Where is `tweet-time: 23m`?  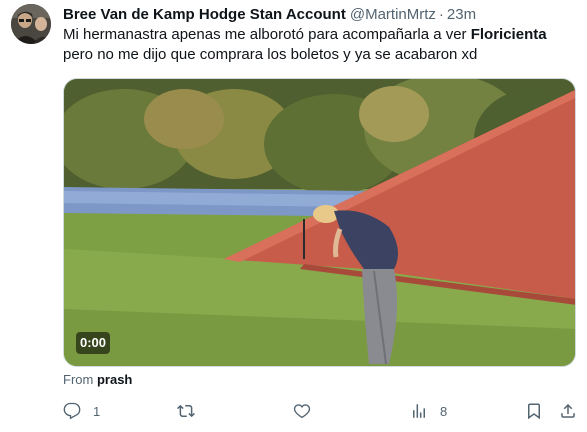 tweet-time: 23m is located at coordinates (461, 14).